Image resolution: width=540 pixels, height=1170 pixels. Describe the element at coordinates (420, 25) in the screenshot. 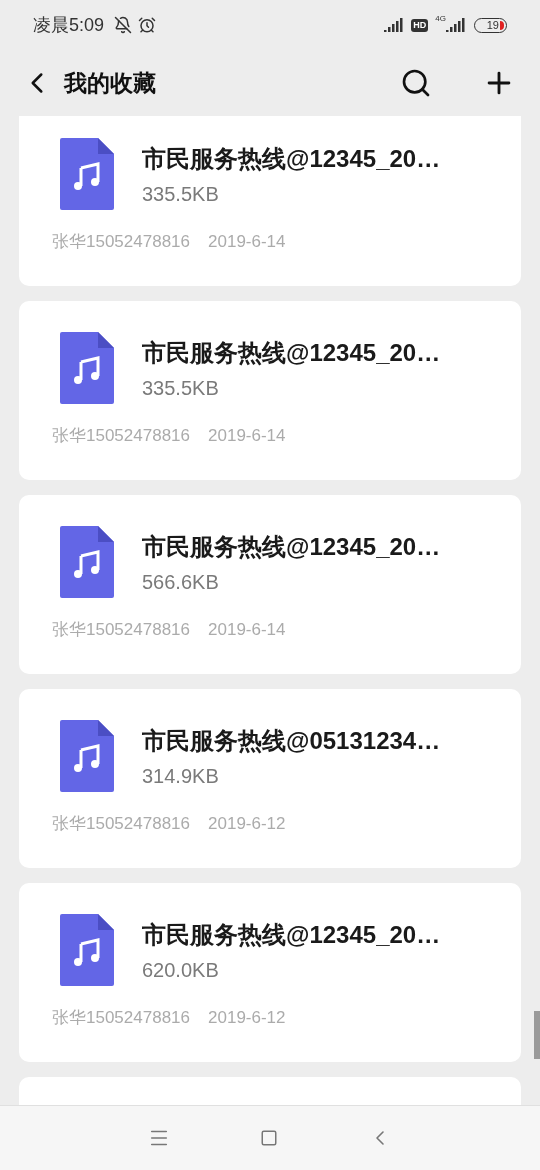

I see `hd-badge: HD` at that location.